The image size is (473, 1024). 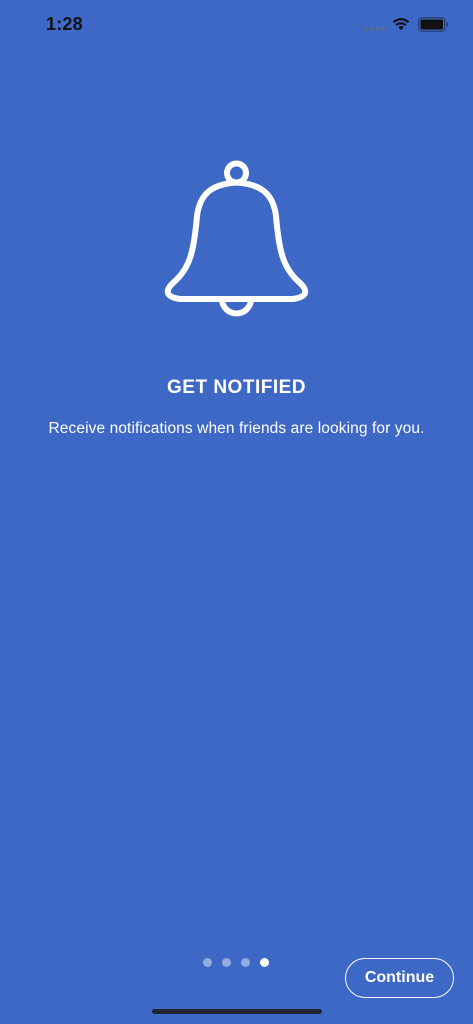 I want to click on page-dot-4-active, so click(x=264, y=962).